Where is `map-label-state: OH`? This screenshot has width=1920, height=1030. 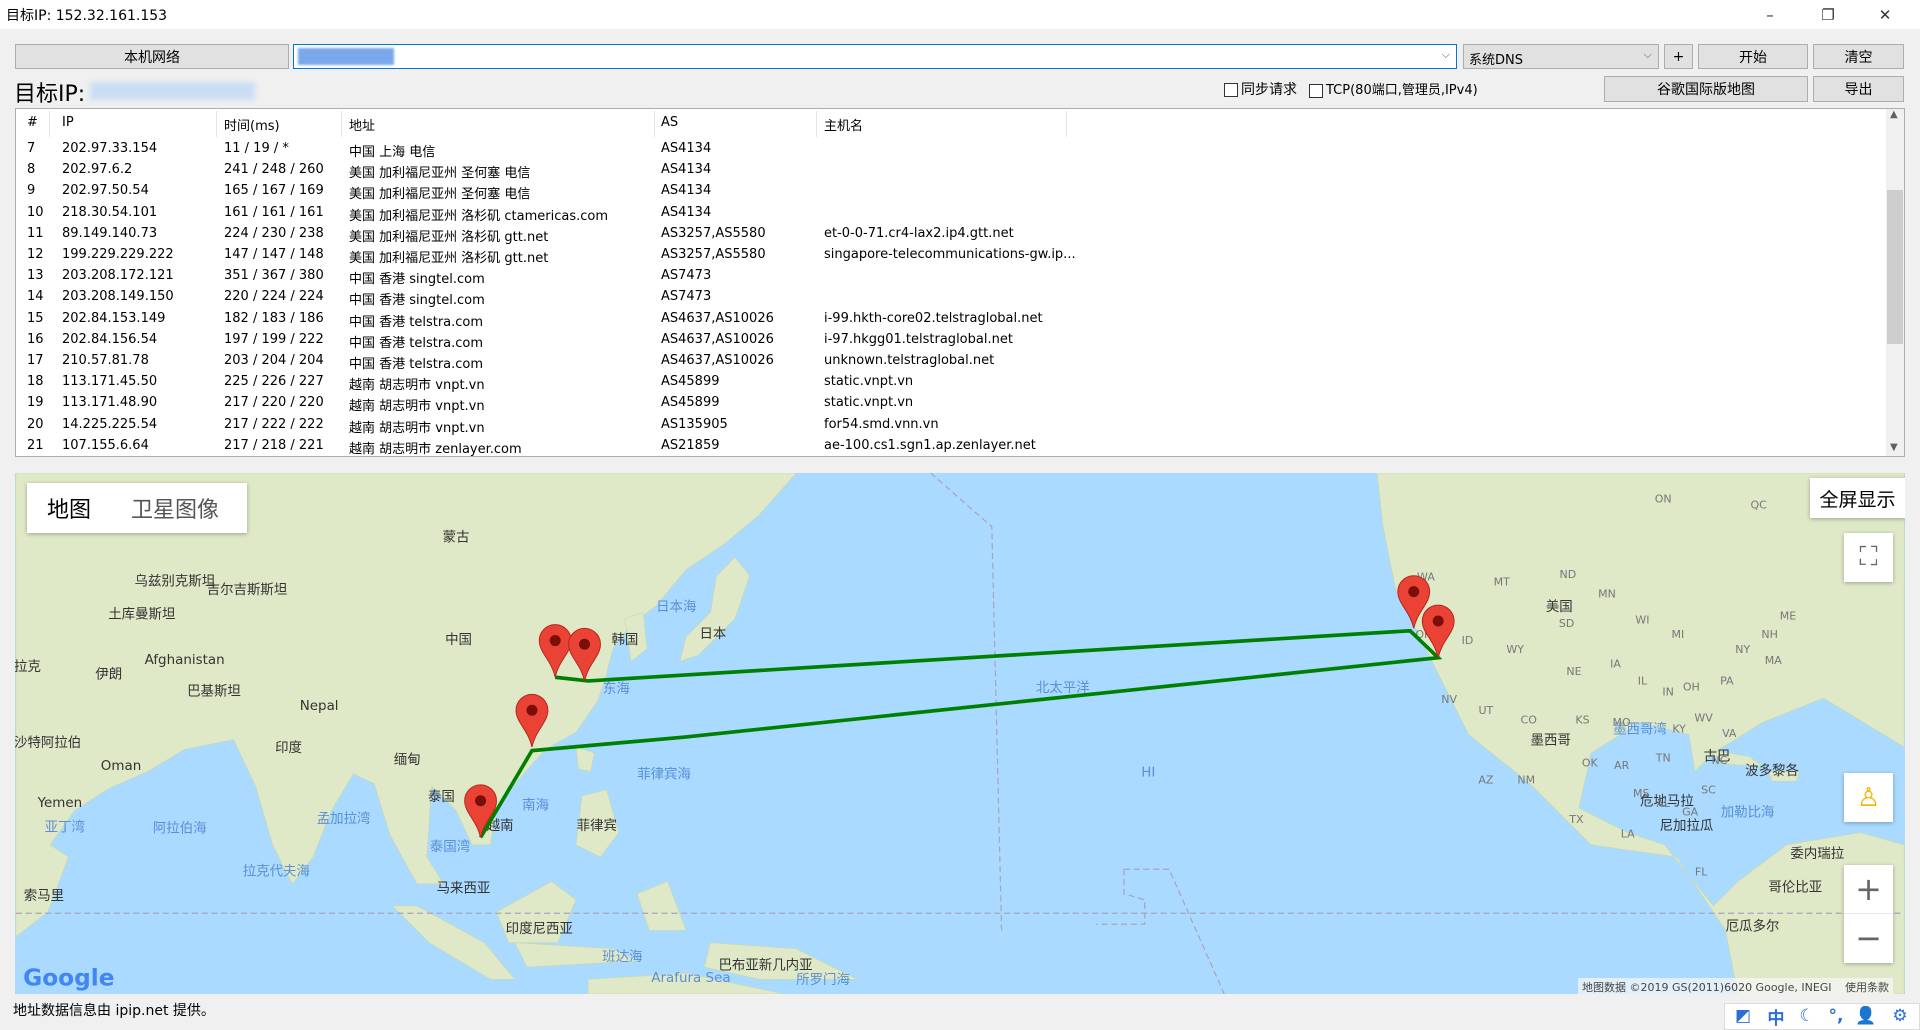
map-label-state: OH is located at coordinates (1691, 687).